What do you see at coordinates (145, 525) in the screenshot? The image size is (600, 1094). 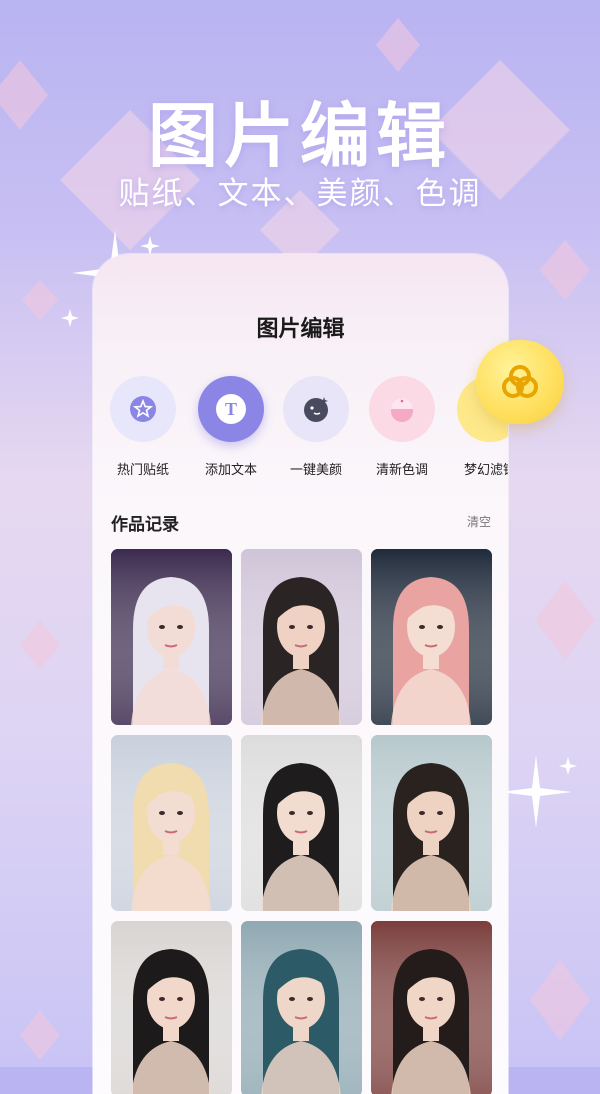 I see `records-title: 作品记录` at bounding box center [145, 525].